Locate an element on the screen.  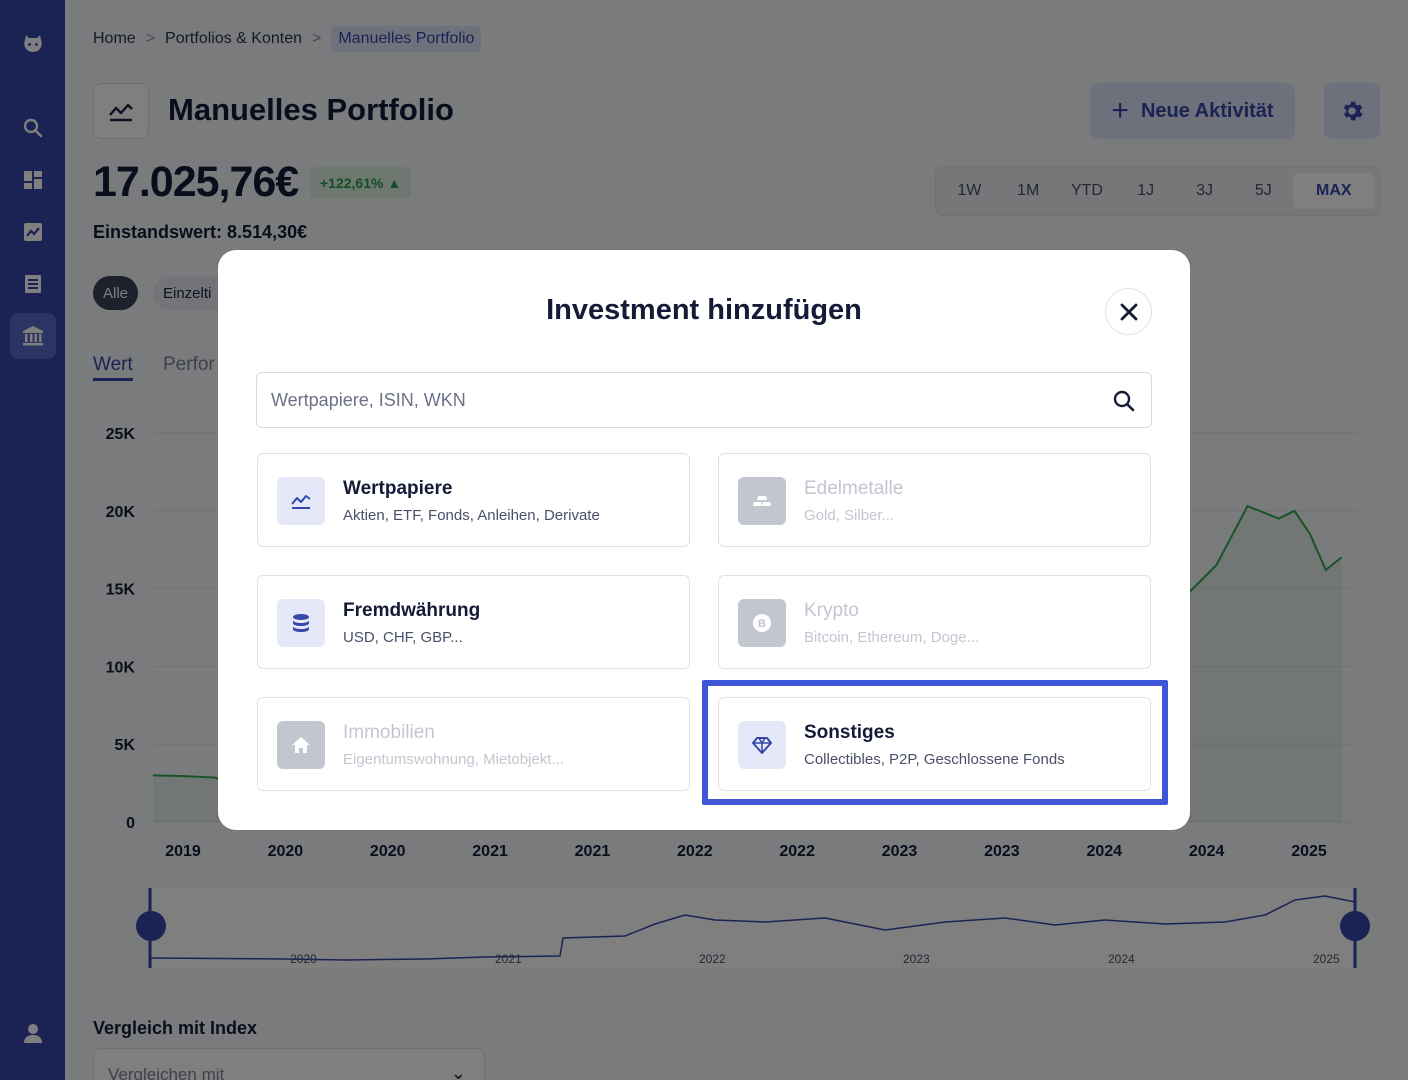
modal-title: Investment hinzufügen is located at coordinates (704, 310).